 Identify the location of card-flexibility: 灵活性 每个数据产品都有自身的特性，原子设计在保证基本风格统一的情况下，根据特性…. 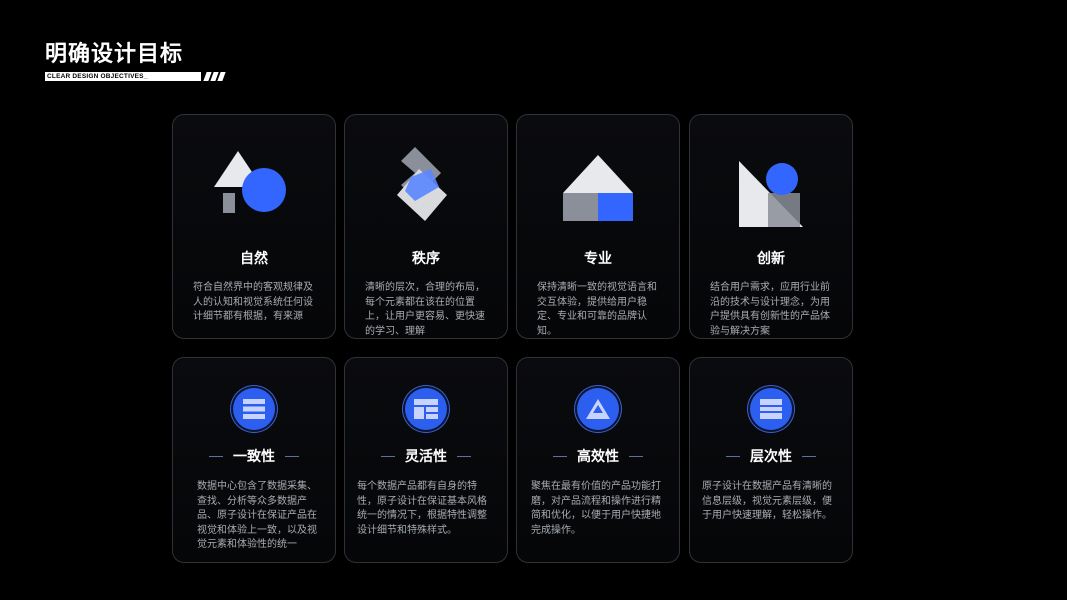
(426, 460).